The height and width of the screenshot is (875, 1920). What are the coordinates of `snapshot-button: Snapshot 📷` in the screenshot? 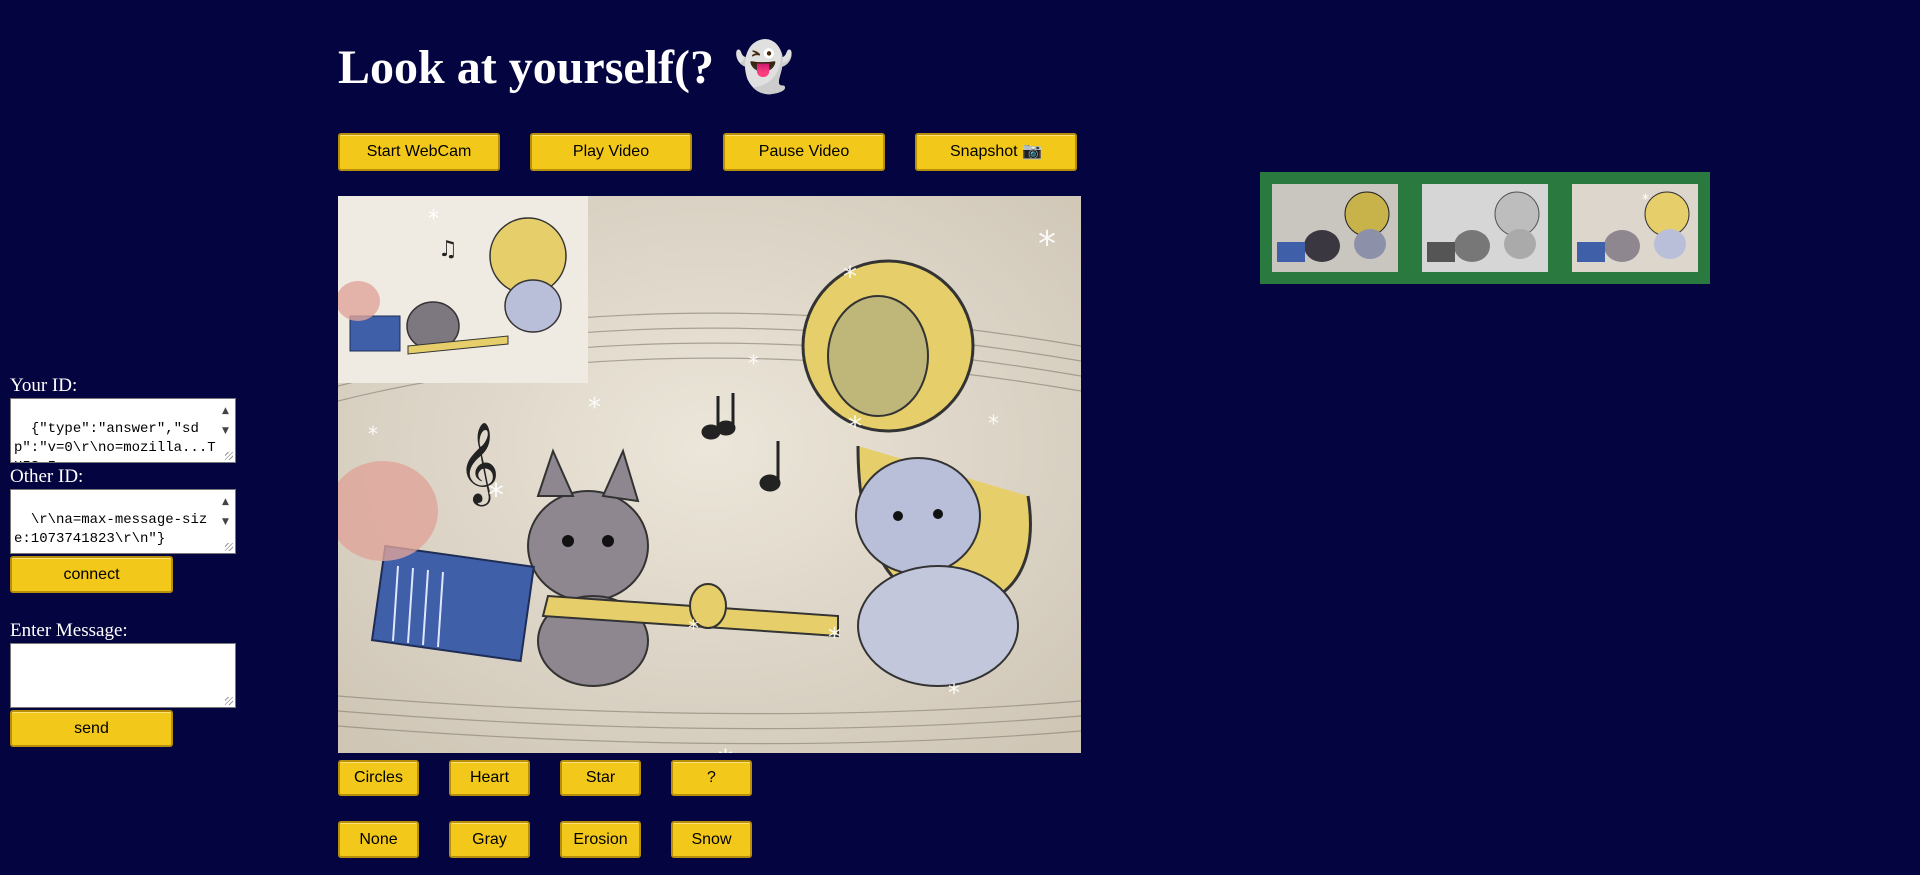 It's located at (996, 152).